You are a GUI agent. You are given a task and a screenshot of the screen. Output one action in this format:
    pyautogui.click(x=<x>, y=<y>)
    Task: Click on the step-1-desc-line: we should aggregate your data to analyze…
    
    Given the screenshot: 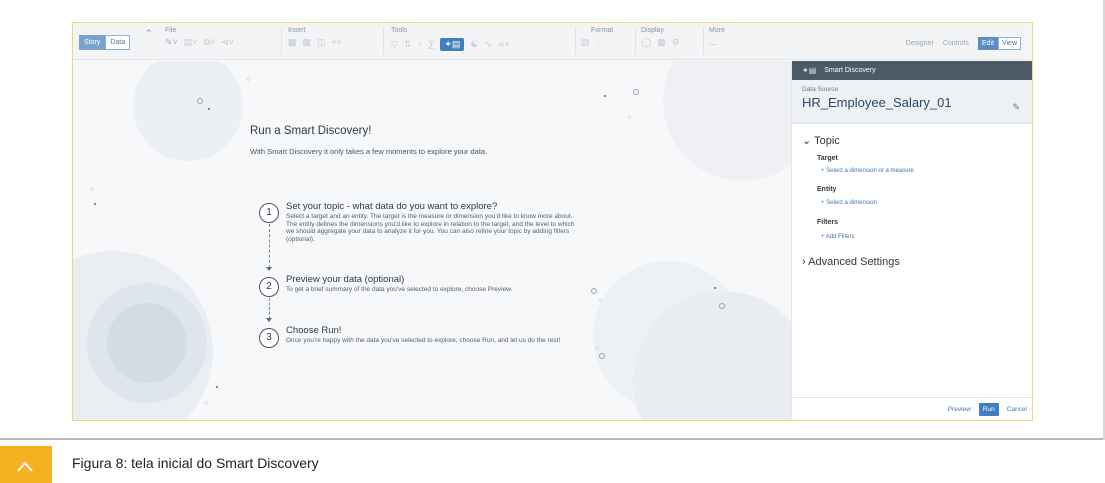 What is the action you would take?
    pyautogui.click(x=428, y=231)
    